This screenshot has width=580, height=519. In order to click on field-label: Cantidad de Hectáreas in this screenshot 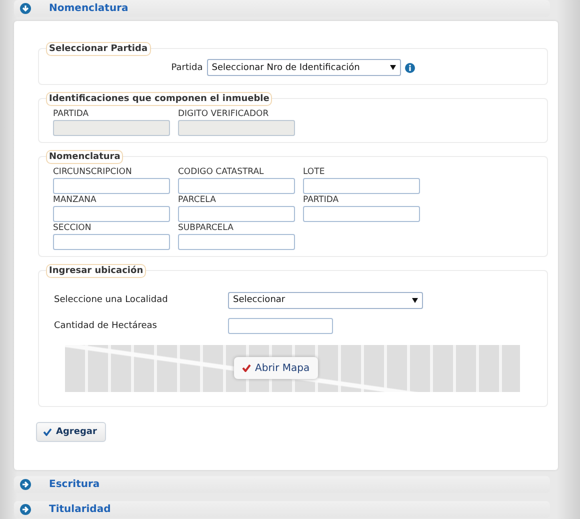, I will do `click(106, 326)`.